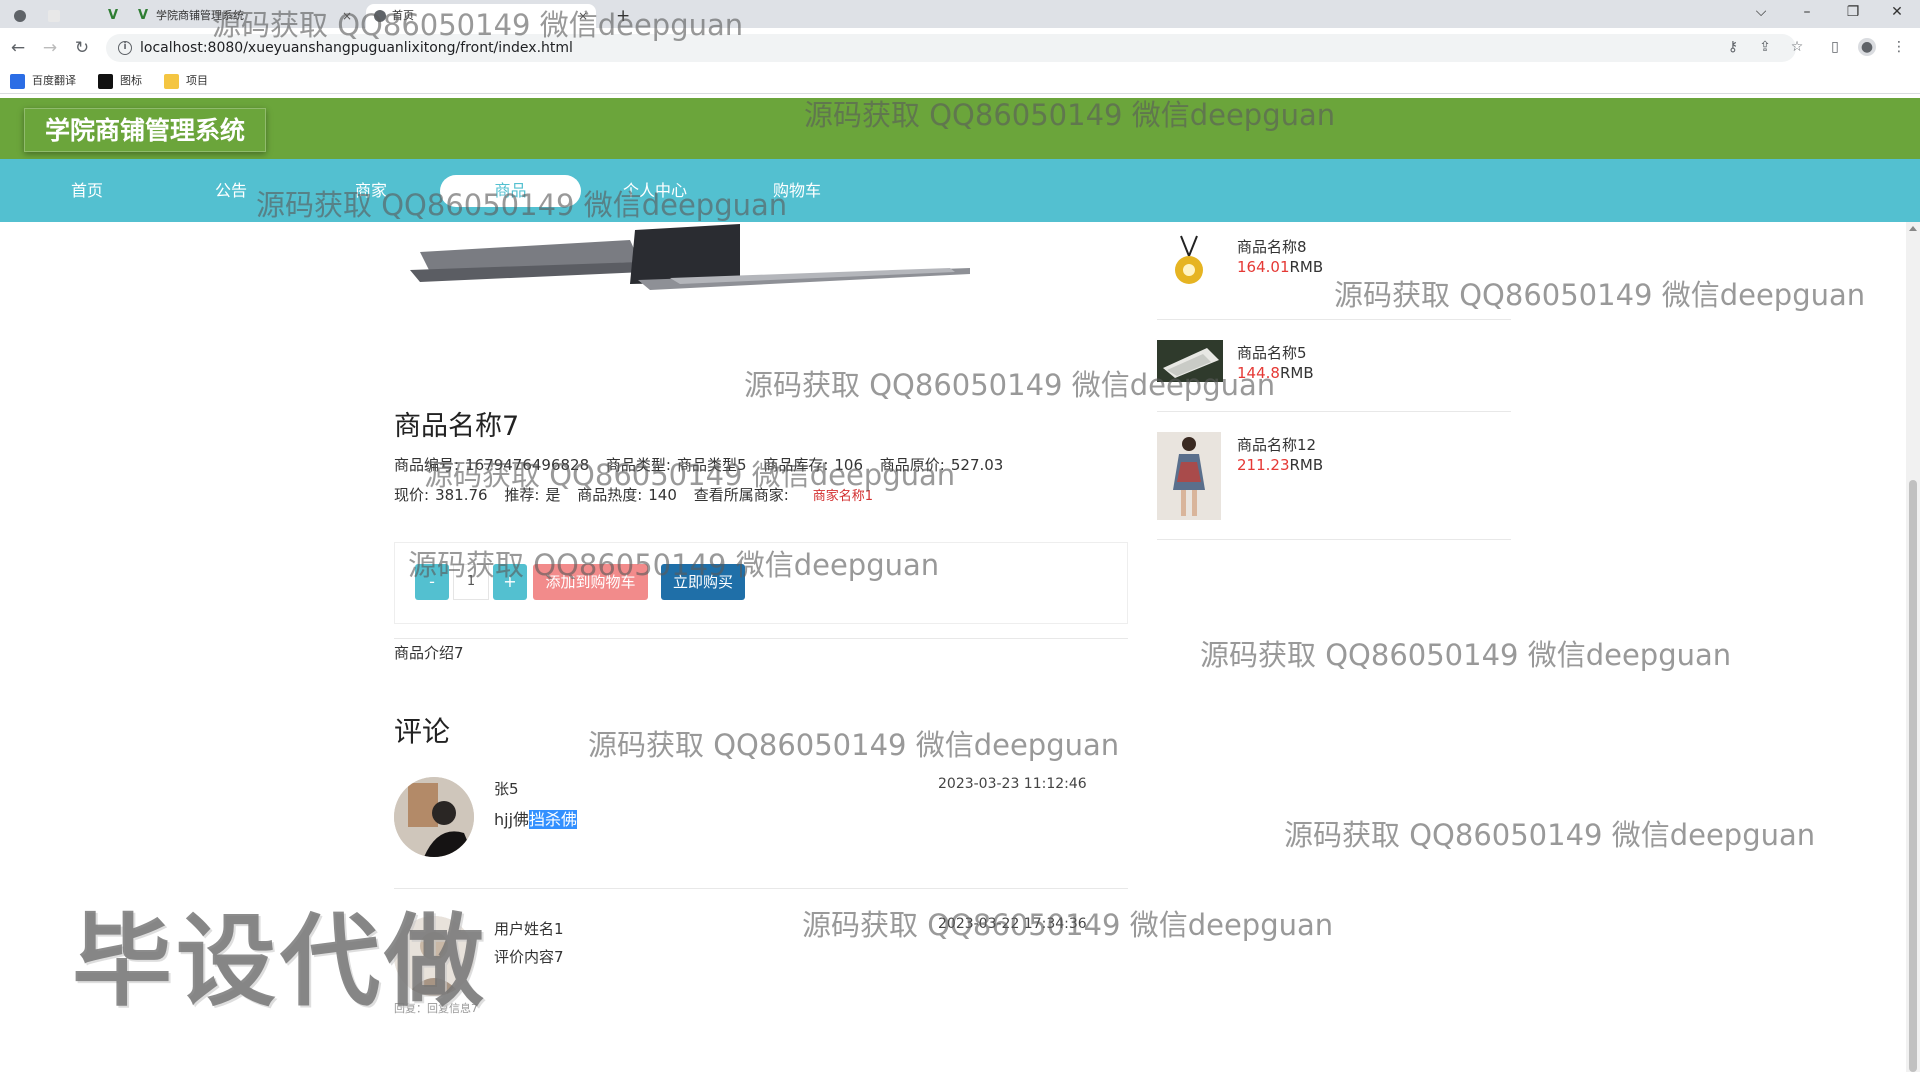  I want to click on browser-tab: V, so click(115, 16).